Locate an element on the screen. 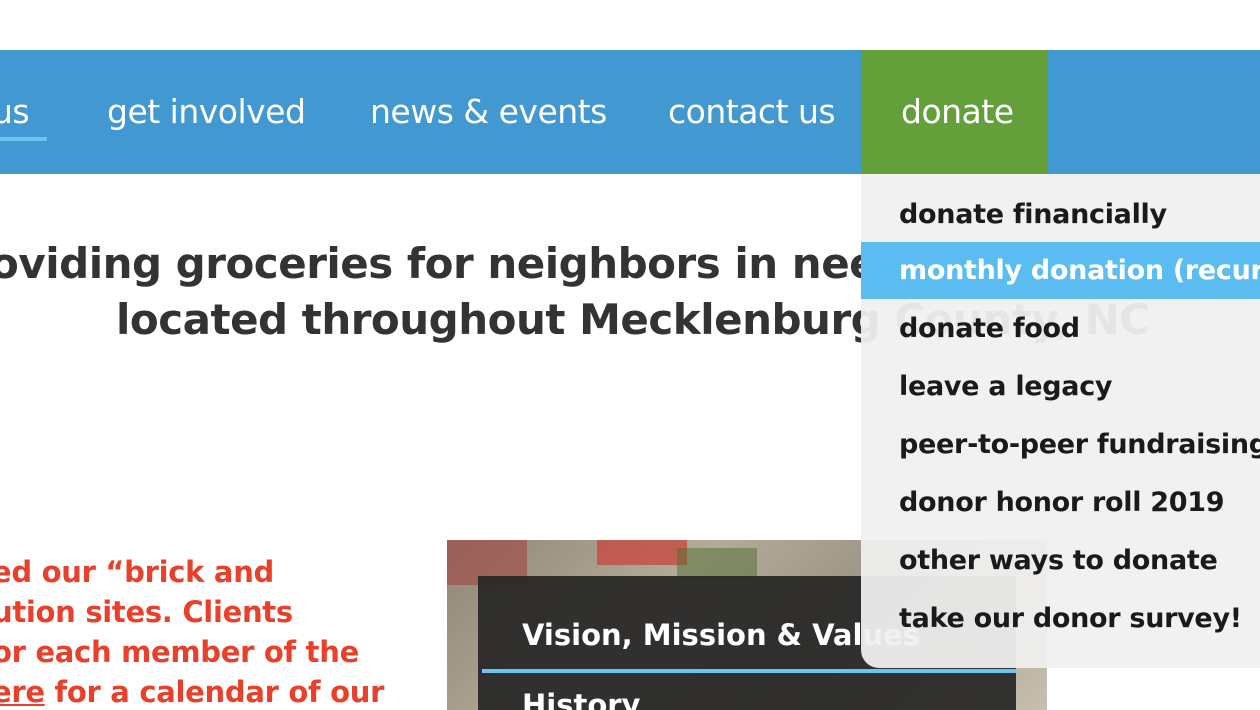 The height and width of the screenshot is (710, 1260). dropdown-item-donor-survey: take our donor survey! is located at coordinates (1060, 618).